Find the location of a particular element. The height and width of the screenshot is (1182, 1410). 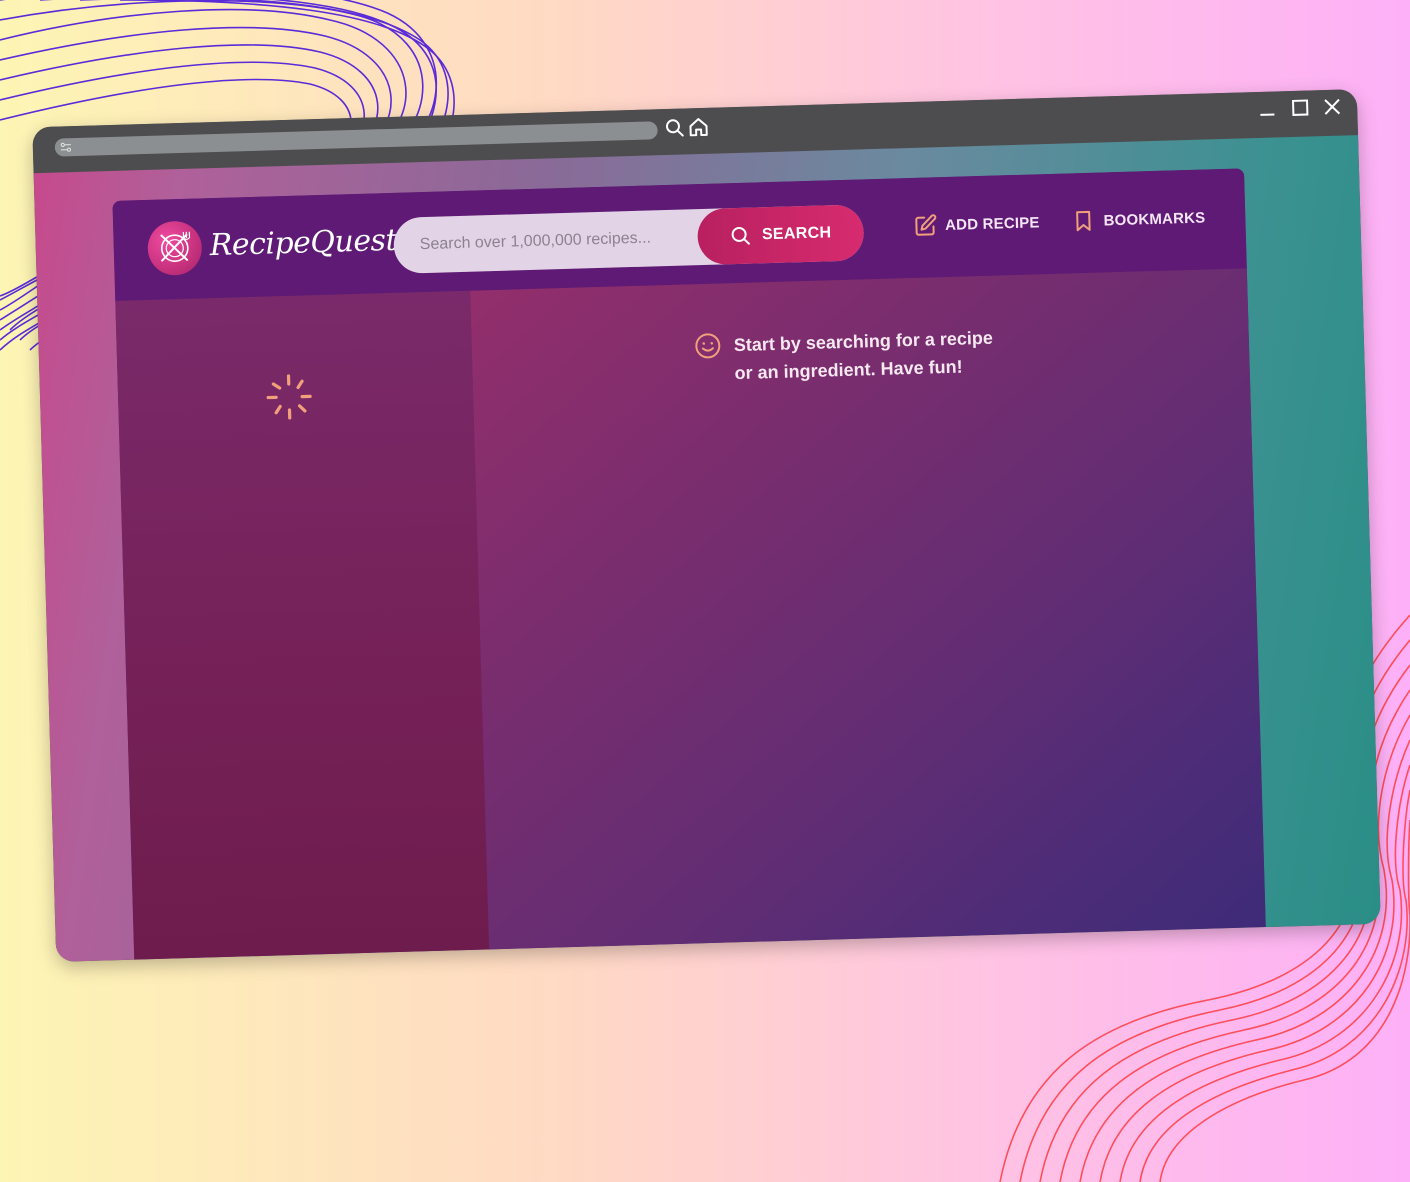

bookmarks-button: BOOKMARKS is located at coordinates (1138, 220).